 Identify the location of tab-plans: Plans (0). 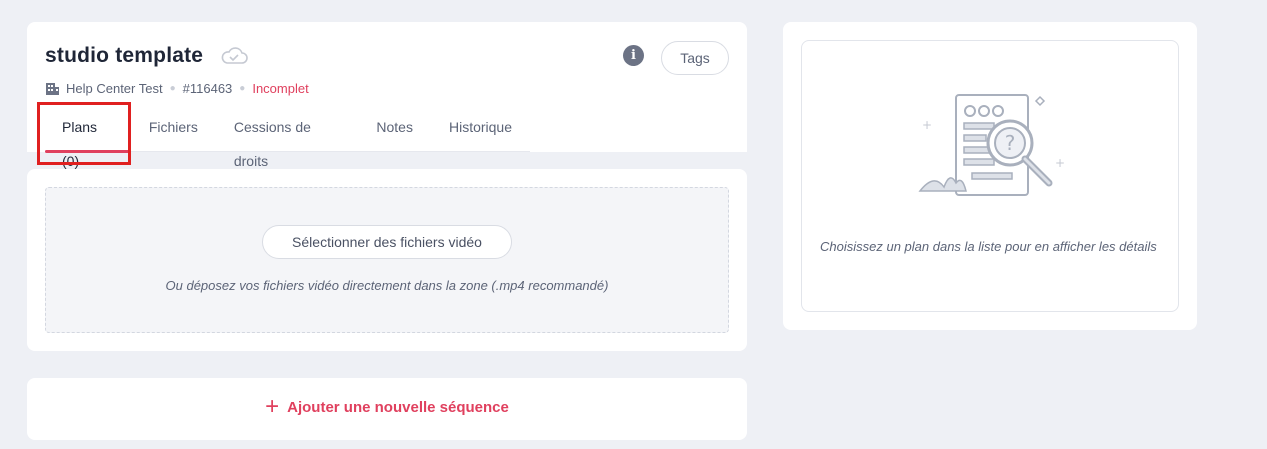
(88, 139).